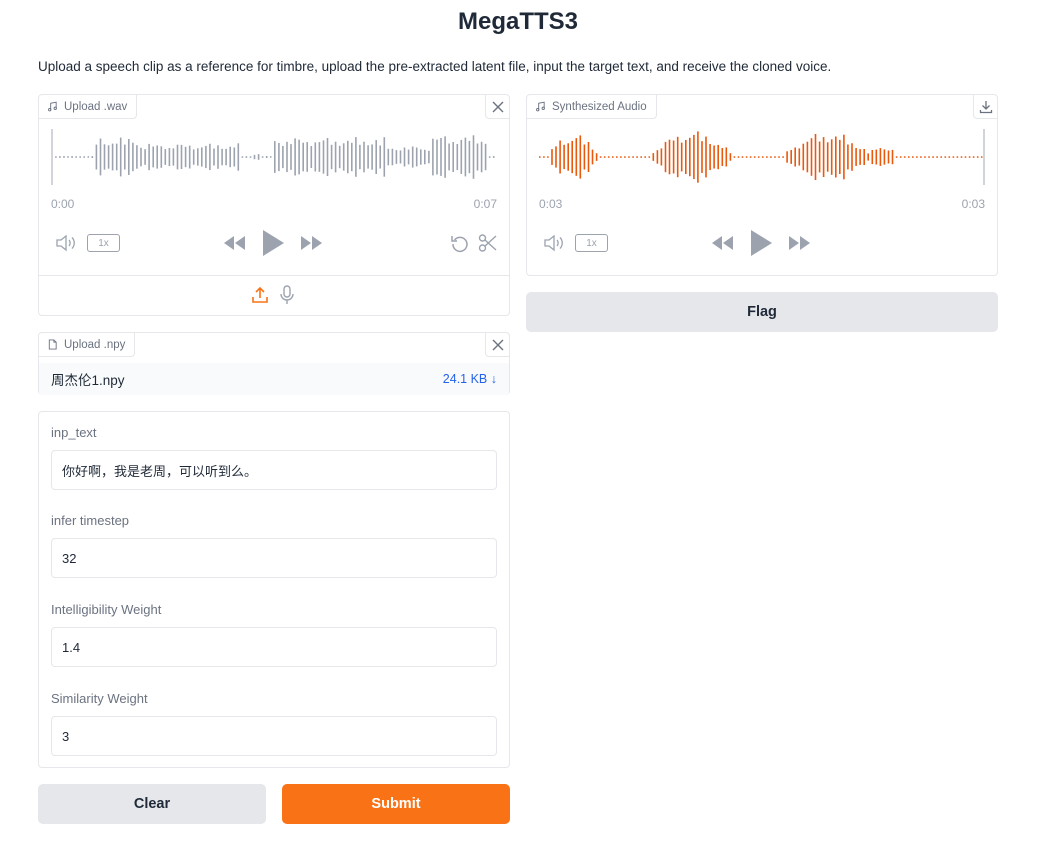 Image resolution: width=1063 pixels, height=844 pixels. What do you see at coordinates (460, 243) in the screenshot?
I see `undo-button` at bounding box center [460, 243].